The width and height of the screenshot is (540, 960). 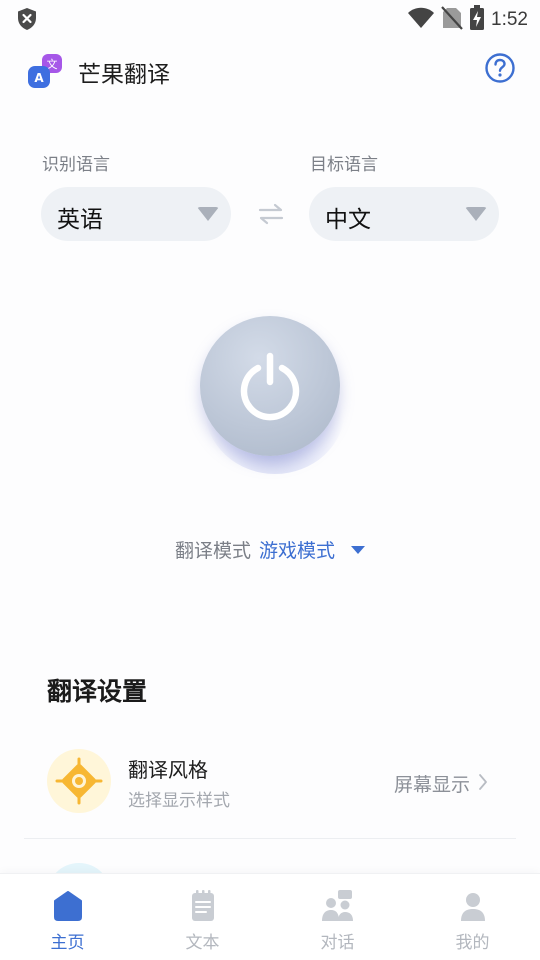 I want to click on bottom-navigation: 主页 文本 对话 我的, so click(x=270, y=916).